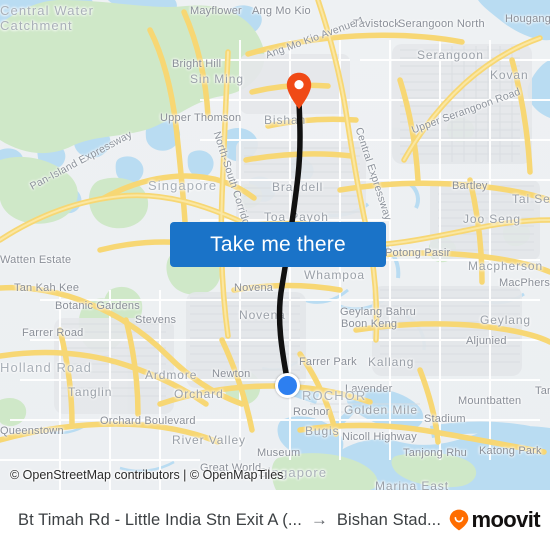  What do you see at coordinates (278, 244) in the screenshot?
I see `take-me-there-button: Take me there` at bounding box center [278, 244].